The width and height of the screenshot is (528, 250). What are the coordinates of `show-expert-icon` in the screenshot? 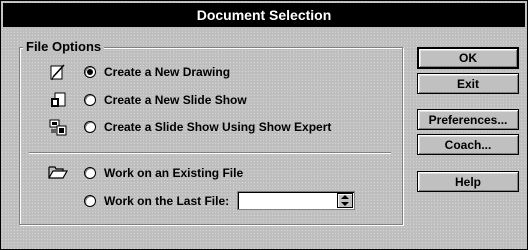 It's located at (58, 127).